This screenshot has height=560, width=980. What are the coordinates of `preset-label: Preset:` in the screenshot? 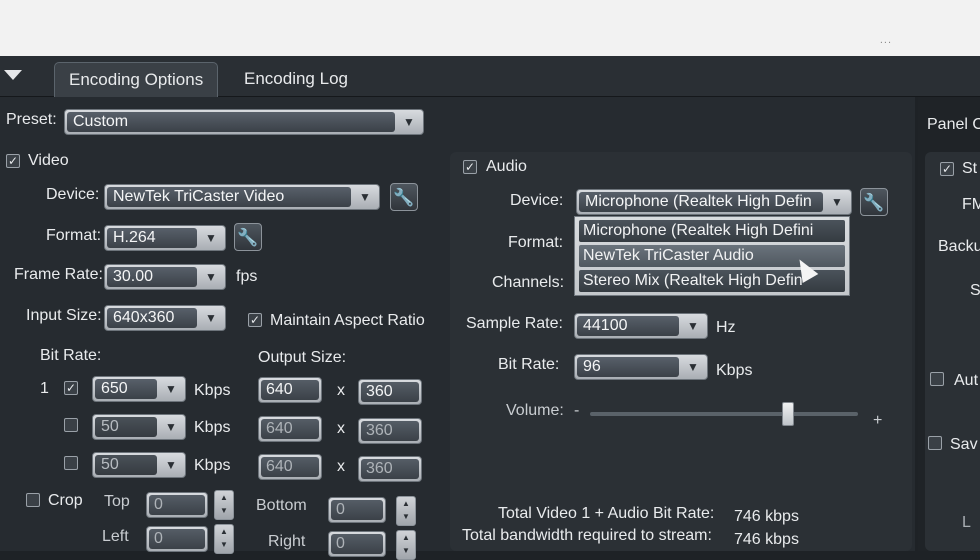 It's located at (31, 119).